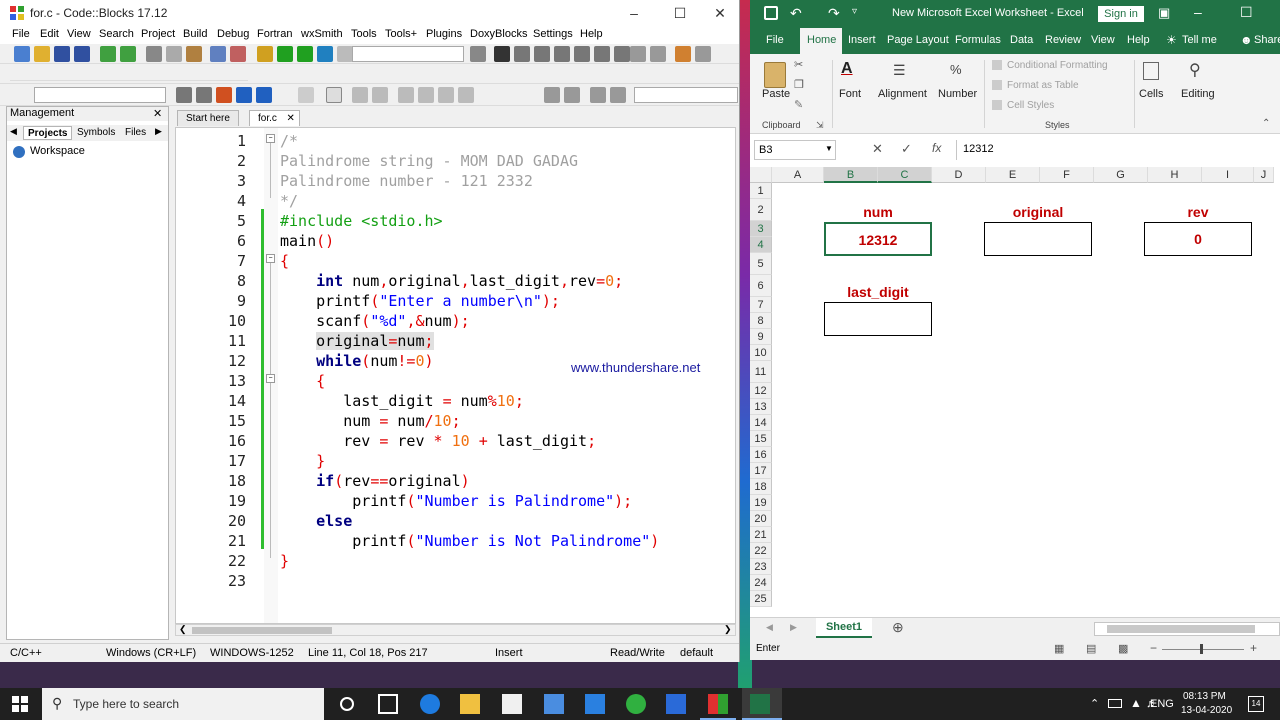 This screenshot has height=720, width=1280. What do you see at coordinates (761, 191) in the screenshot?
I see `row-header: 1` at bounding box center [761, 191].